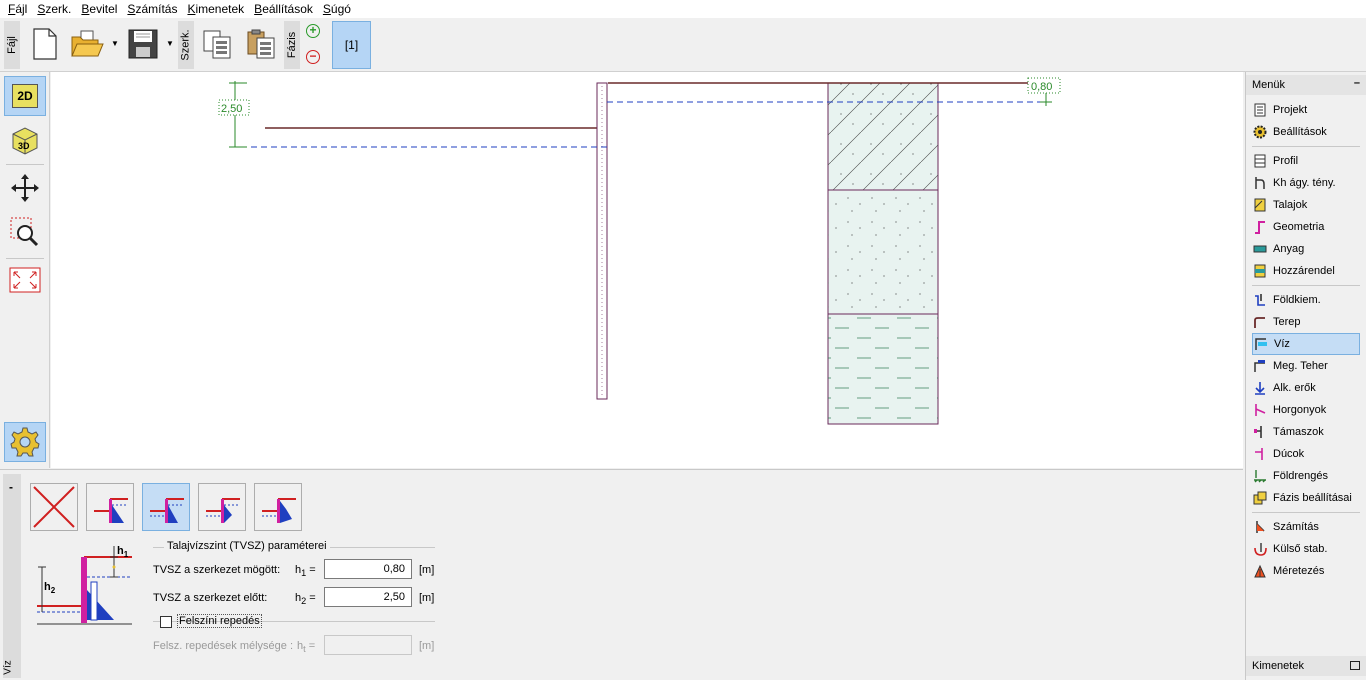 The image size is (1366, 680). Describe the element at coordinates (1306, 476) in the screenshot. I see `menu-item-earthquake: Földrengés` at that location.